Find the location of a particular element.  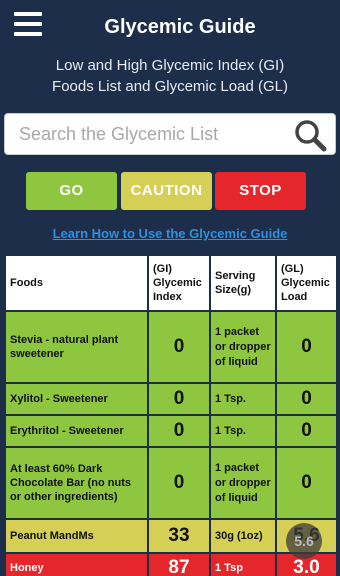

table-row: Xylitol - Sweetener 0 1 Tsp. 0 is located at coordinates (171, 399).